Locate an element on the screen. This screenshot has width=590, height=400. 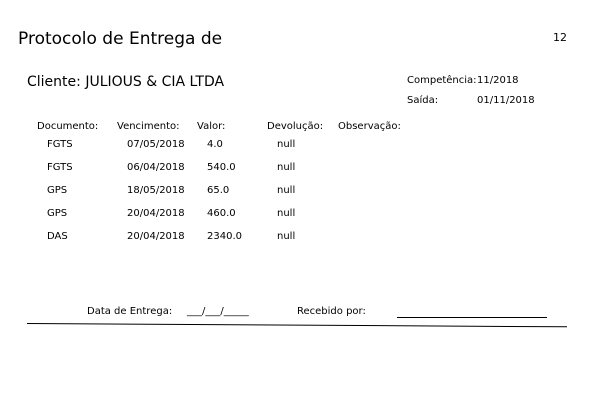
cell-valor: 460.0 is located at coordinates (221, 213).